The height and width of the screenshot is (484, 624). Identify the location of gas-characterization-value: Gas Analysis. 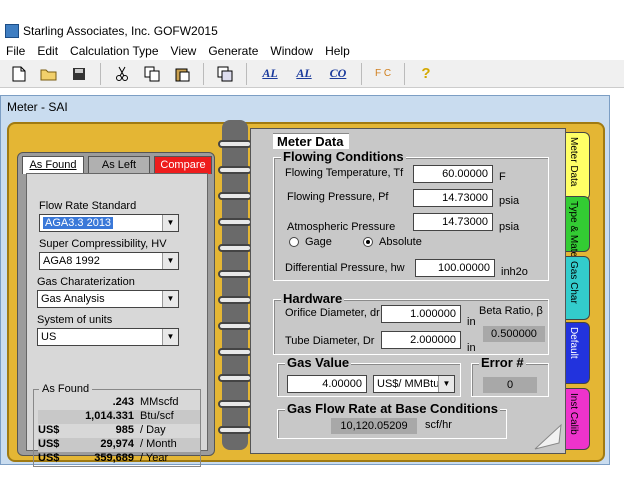
(73, 299).